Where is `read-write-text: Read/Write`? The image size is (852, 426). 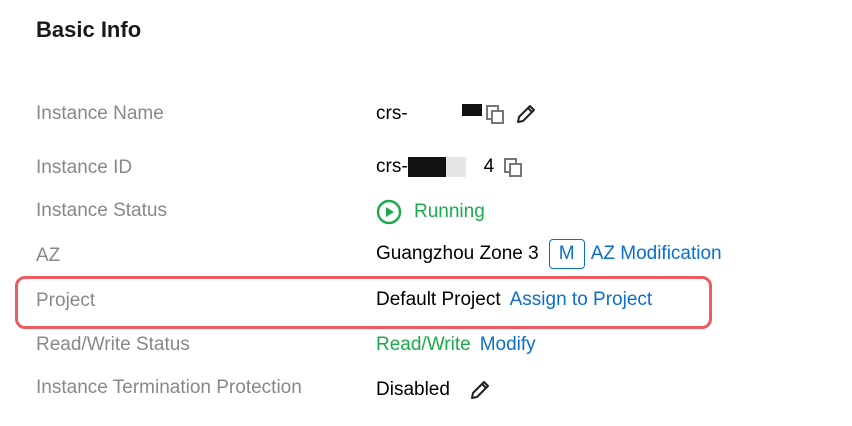 read-write-text: Read/Write is located at coordinates (423, 344).